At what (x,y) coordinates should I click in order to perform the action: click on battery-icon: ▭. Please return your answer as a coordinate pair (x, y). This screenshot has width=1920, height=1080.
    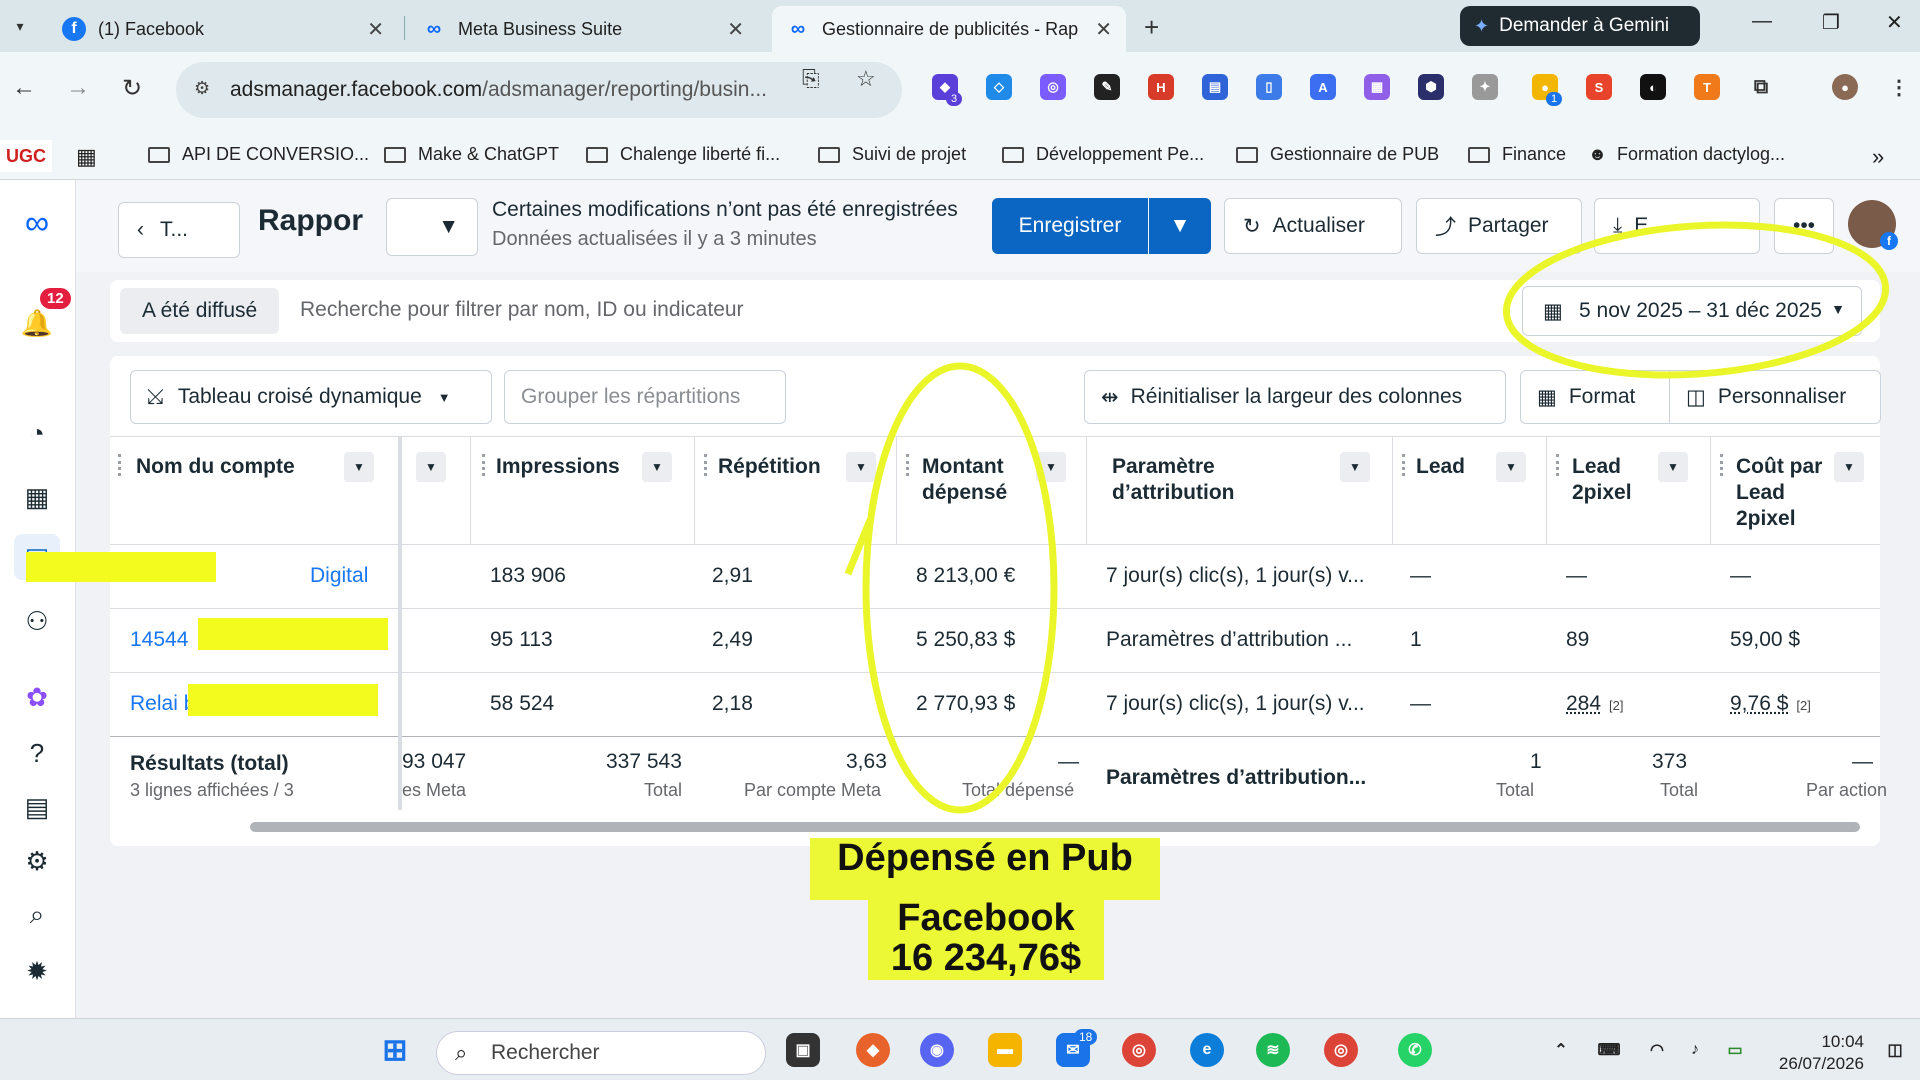
    Looking at the image, I should click on (1735, 1050).